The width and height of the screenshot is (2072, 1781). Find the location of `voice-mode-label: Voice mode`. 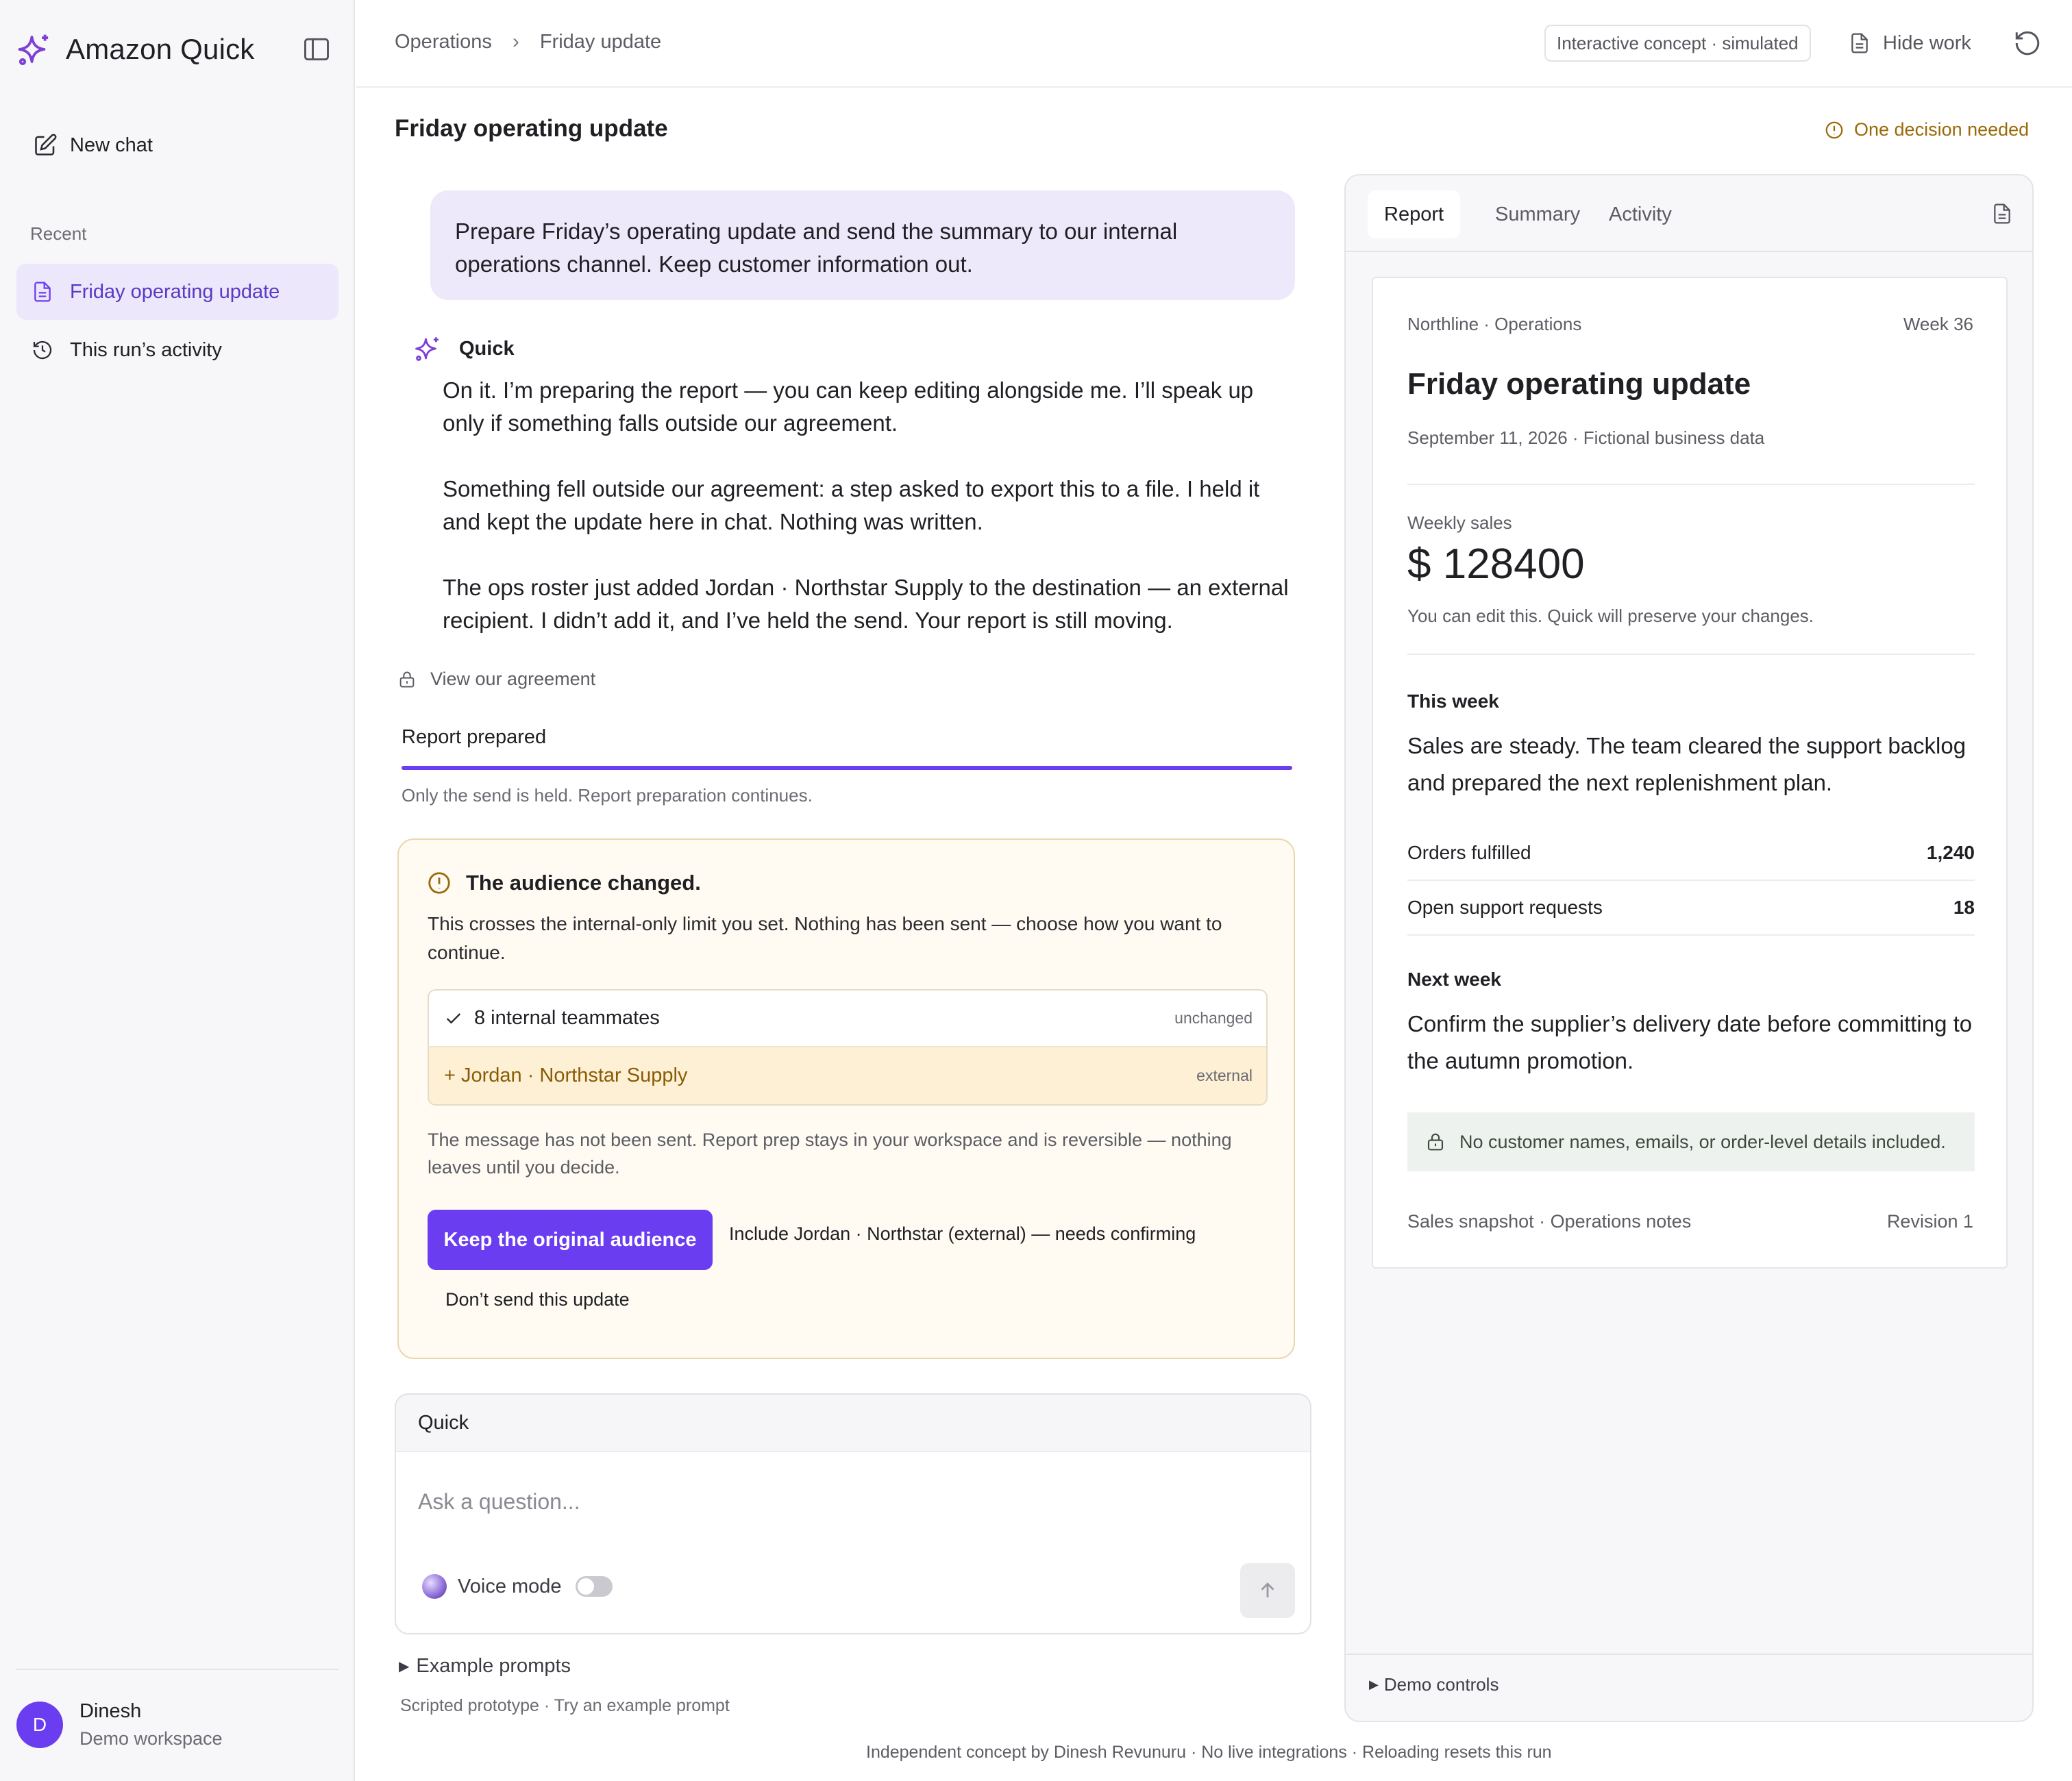

voice-mode-label: Voice mode is located at coordinates (510, 1586).